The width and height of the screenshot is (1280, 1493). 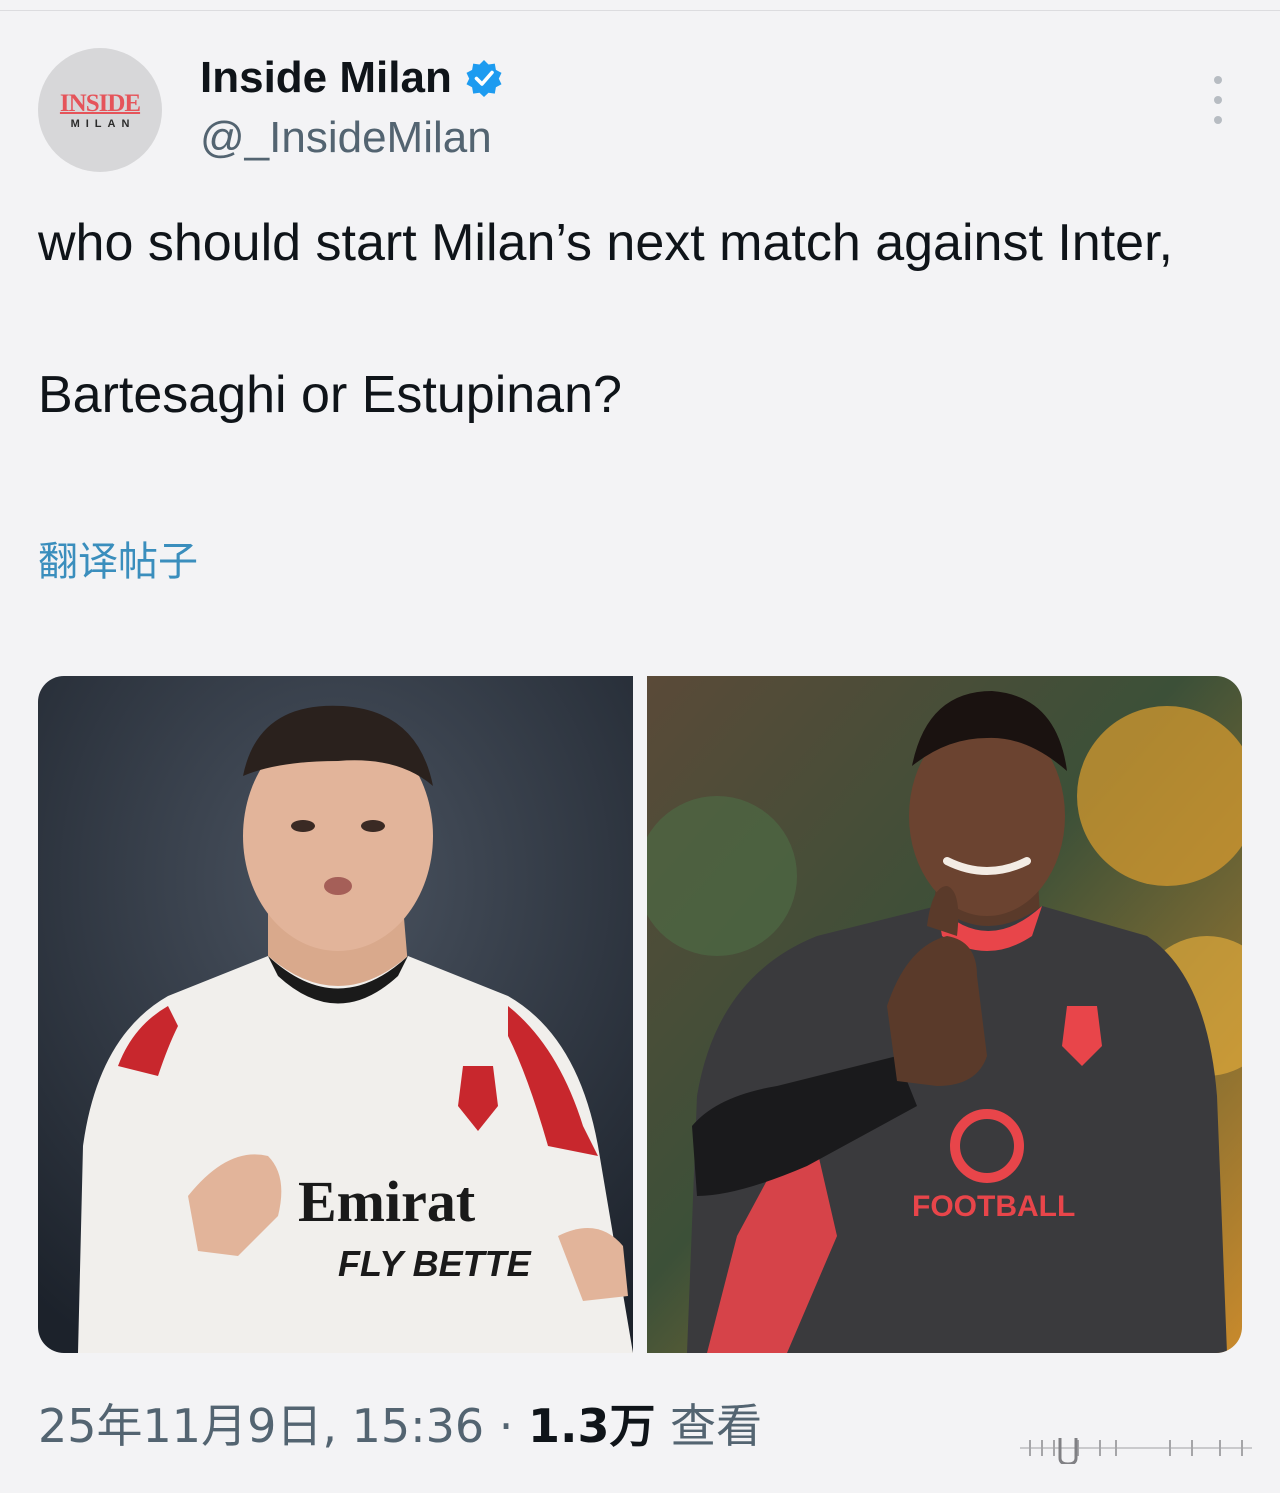 I want to click on verified-badge-icon, so click(x=484, y=78).